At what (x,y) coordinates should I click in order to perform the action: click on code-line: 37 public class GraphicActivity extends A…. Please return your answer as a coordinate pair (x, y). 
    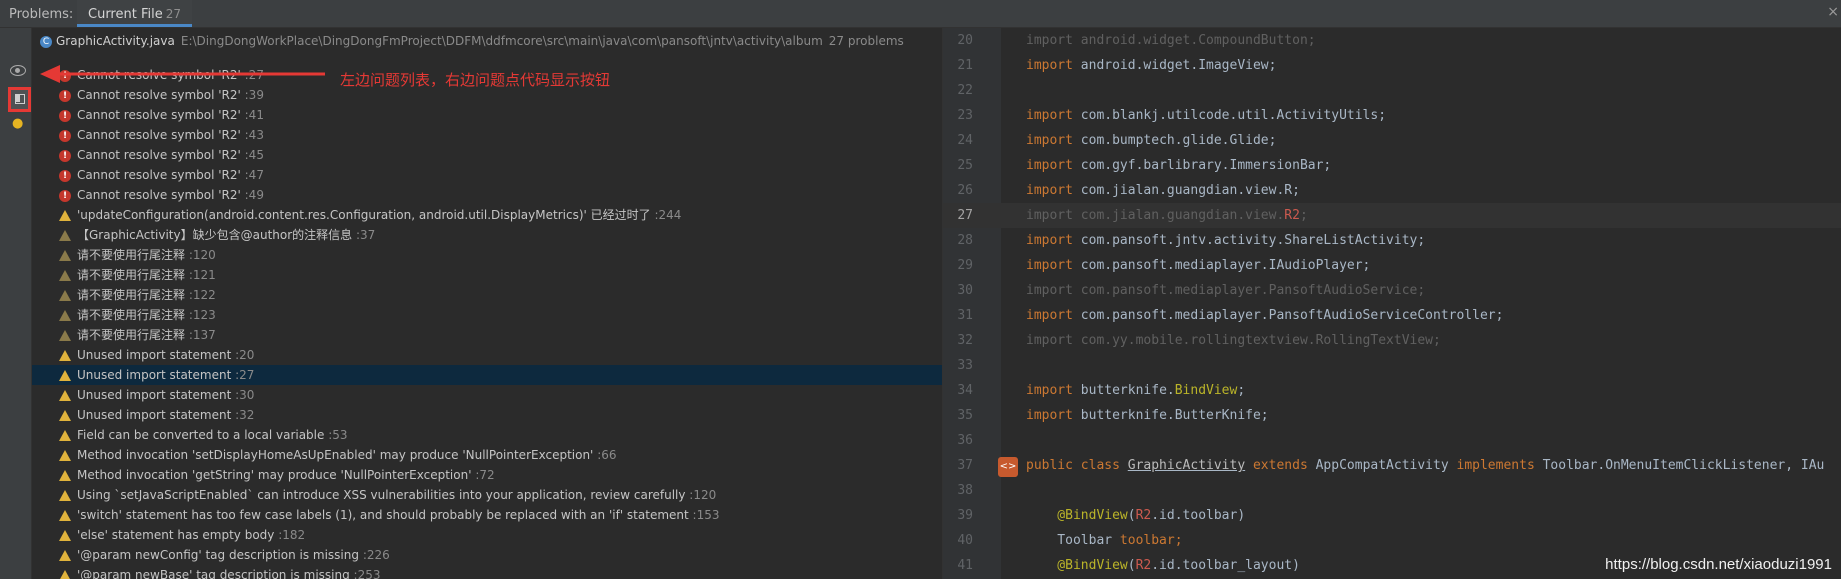
    Looking at the image, I should click on (1392, 465).